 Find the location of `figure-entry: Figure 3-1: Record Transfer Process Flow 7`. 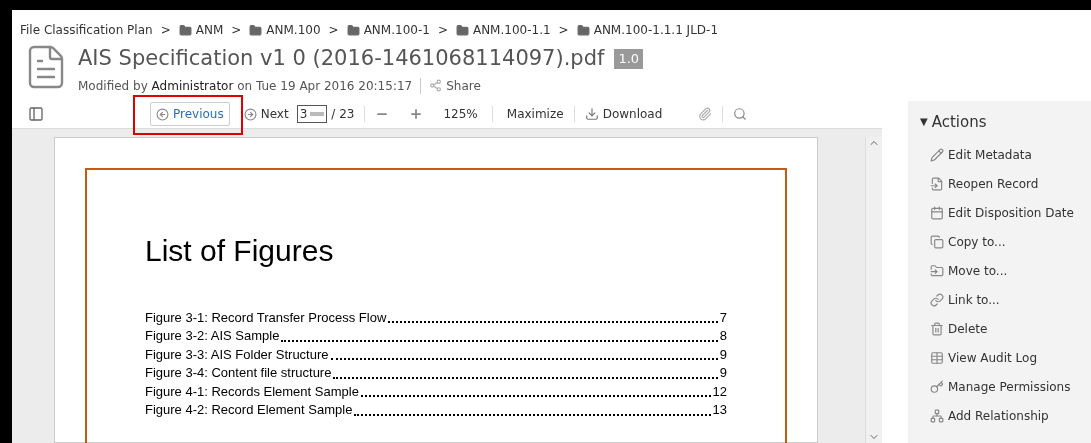

figure-entry: Figure 3-1: Record Transfer Process Flow 7 is located at coordinates (436, 317).